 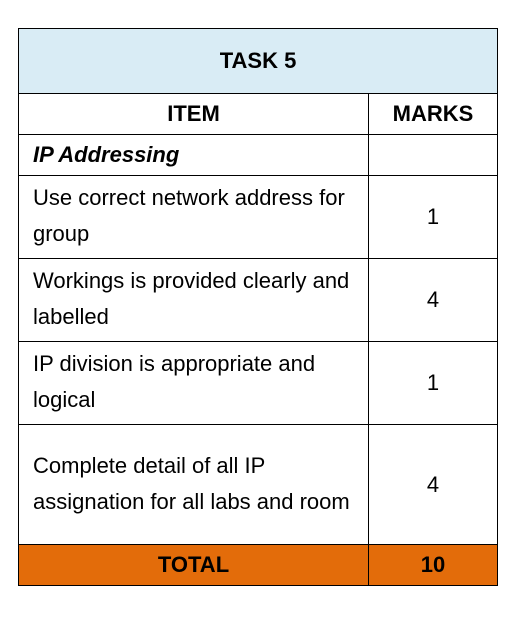 What do you see at coordinates (193, 114) in the screenshot?
I see `header-item: ITEM` at bounding box center [193, 114].